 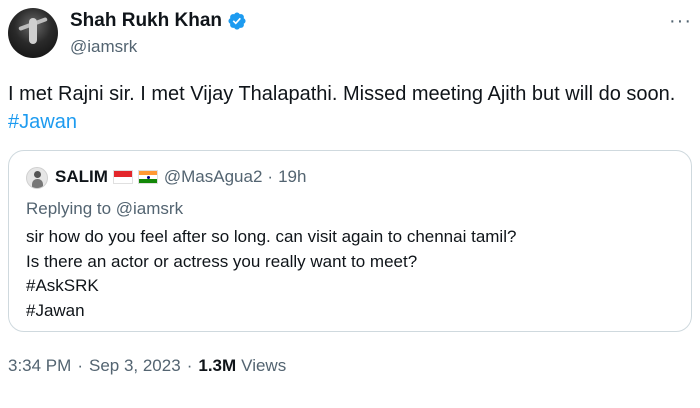 What do you see at coordinates (103, 47) in the screenshot?
I see `author-handle: @iamsrk` at bounding box center [103, 47].